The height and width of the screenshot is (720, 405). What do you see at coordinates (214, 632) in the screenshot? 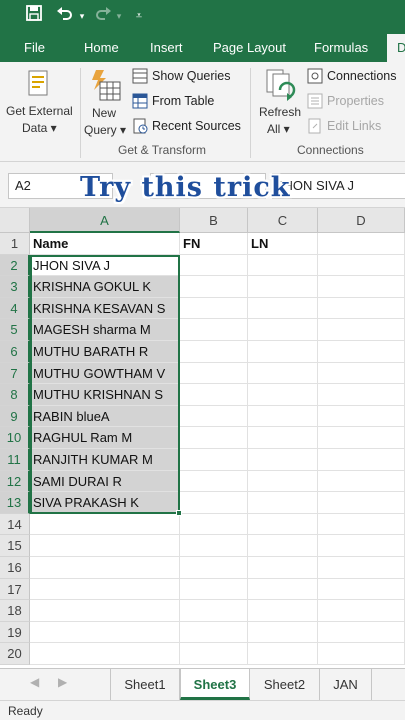
I see `cell-b19` at bounding box center [214, 632].